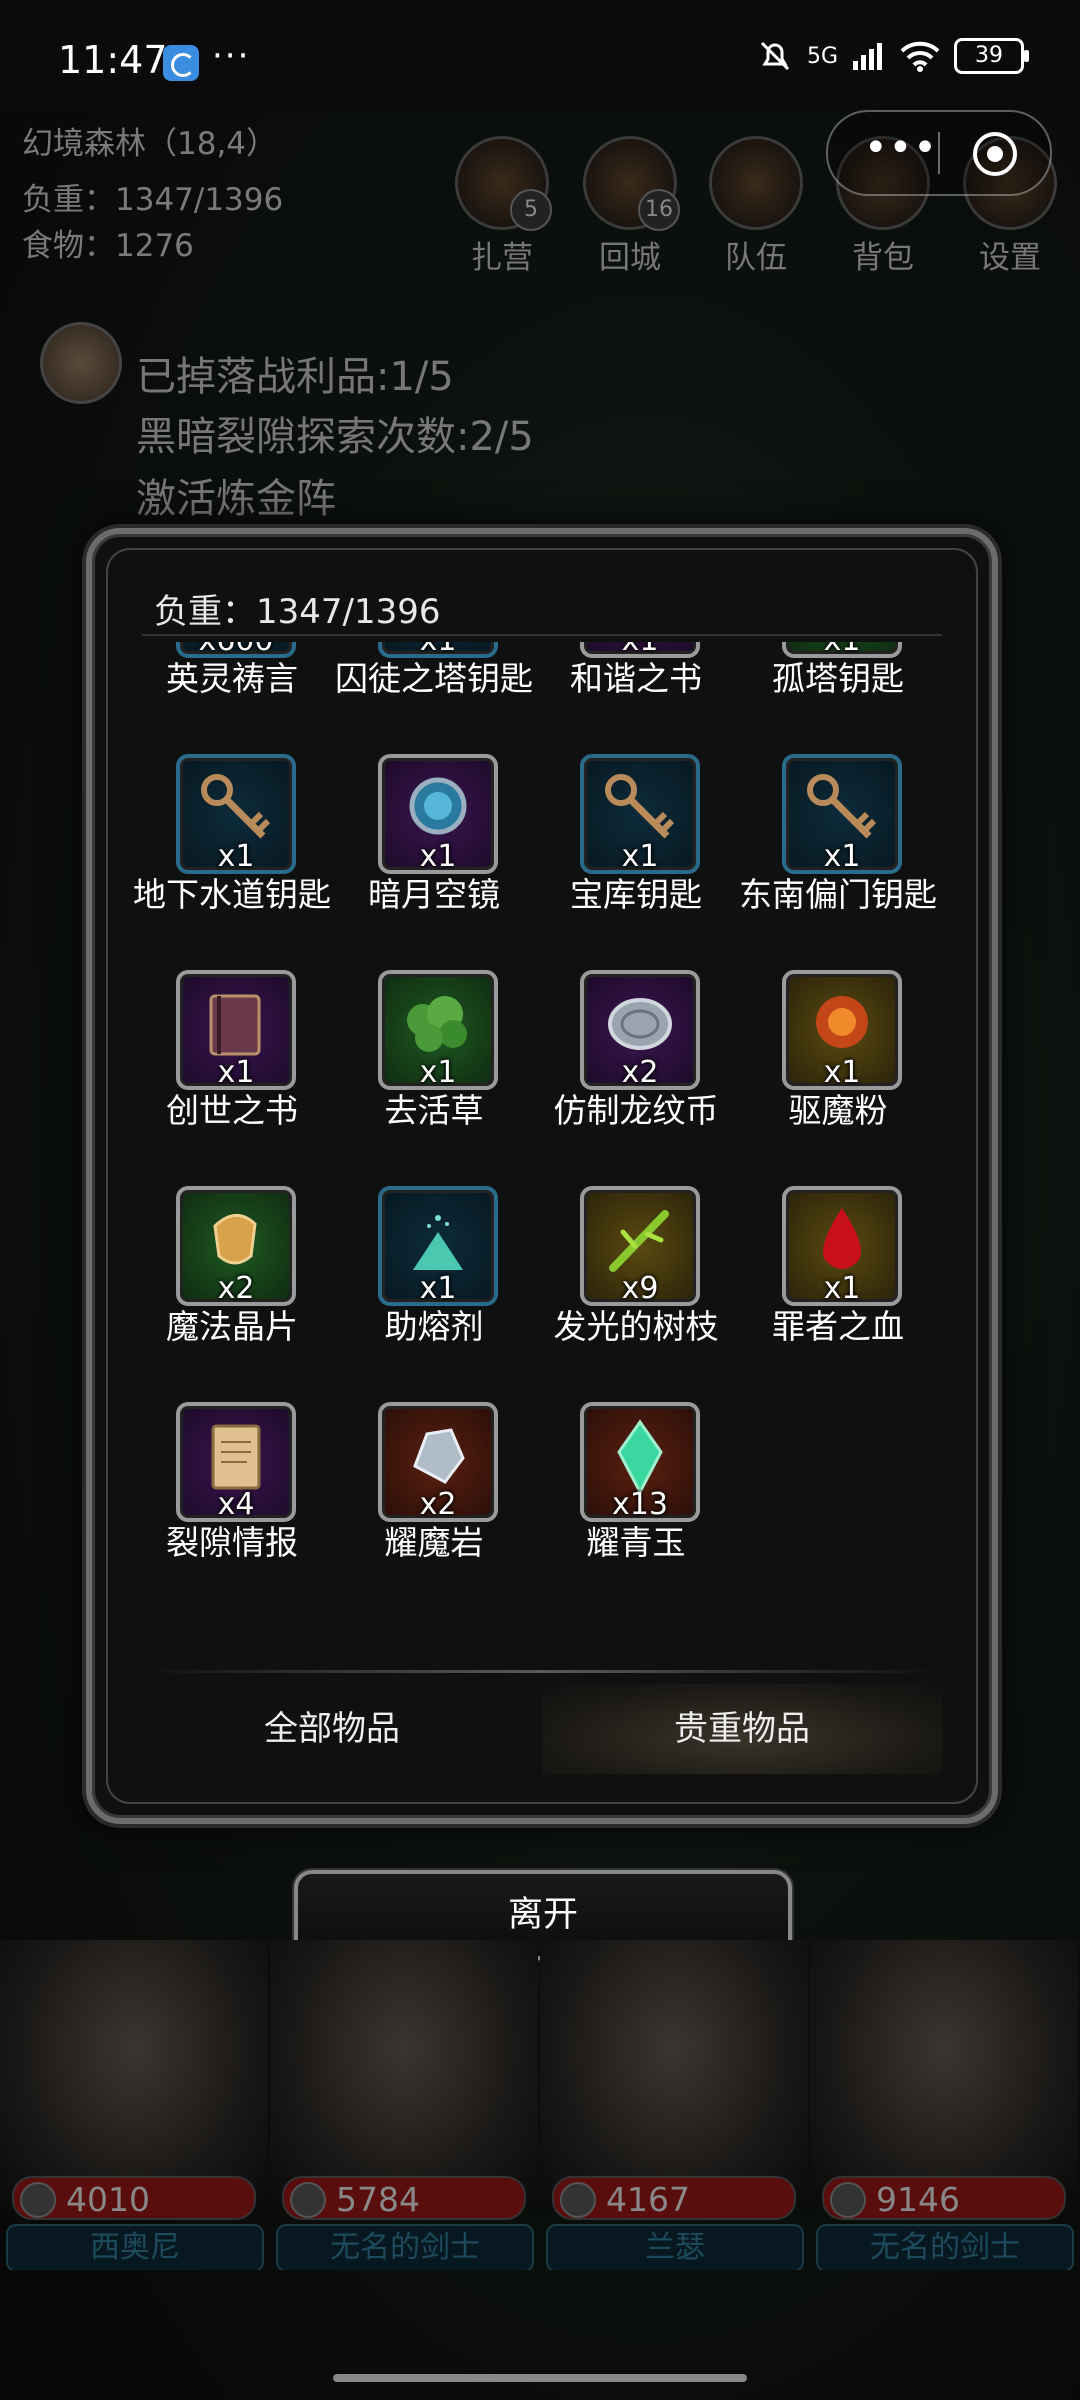 This screenshot has height=2400, width=1080. I want to click on mute-bell-icon, so click(775, 56).